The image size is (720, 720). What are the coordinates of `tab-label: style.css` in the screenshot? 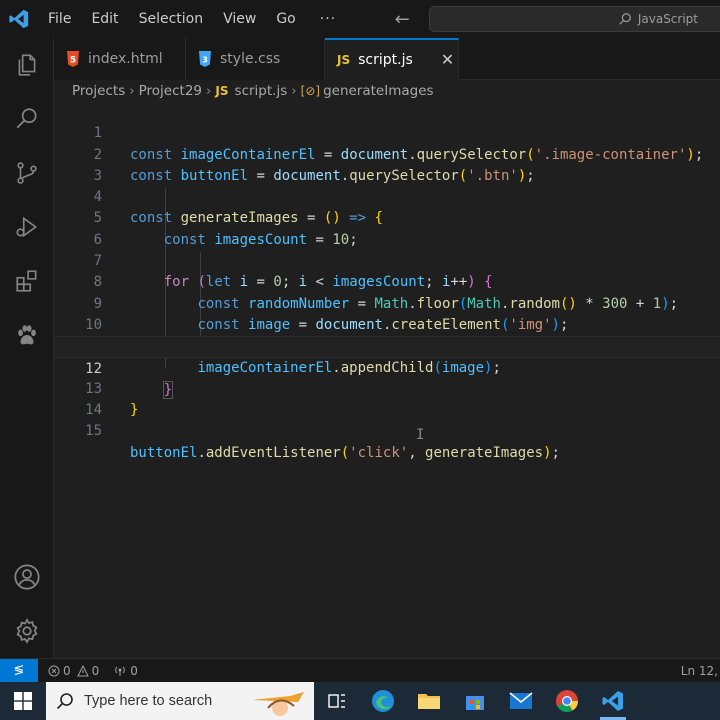 It's located at (250, 59).